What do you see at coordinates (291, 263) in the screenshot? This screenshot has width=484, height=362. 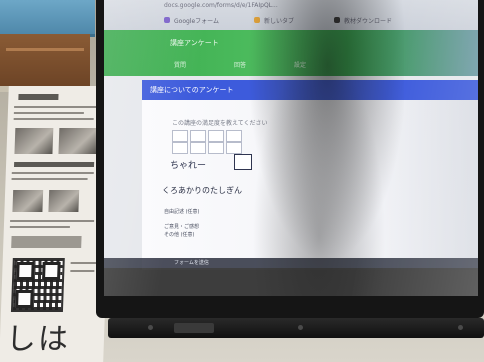 I see `taskbar: フォームを送信` at bounding box center [291, 263].